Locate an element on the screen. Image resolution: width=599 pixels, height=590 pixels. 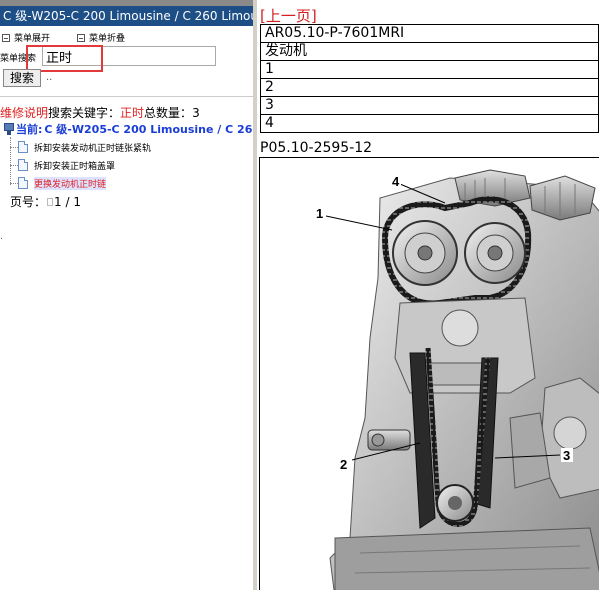
tree-item-label: 更换发动机正时链 is located at coordinates (70, 183).